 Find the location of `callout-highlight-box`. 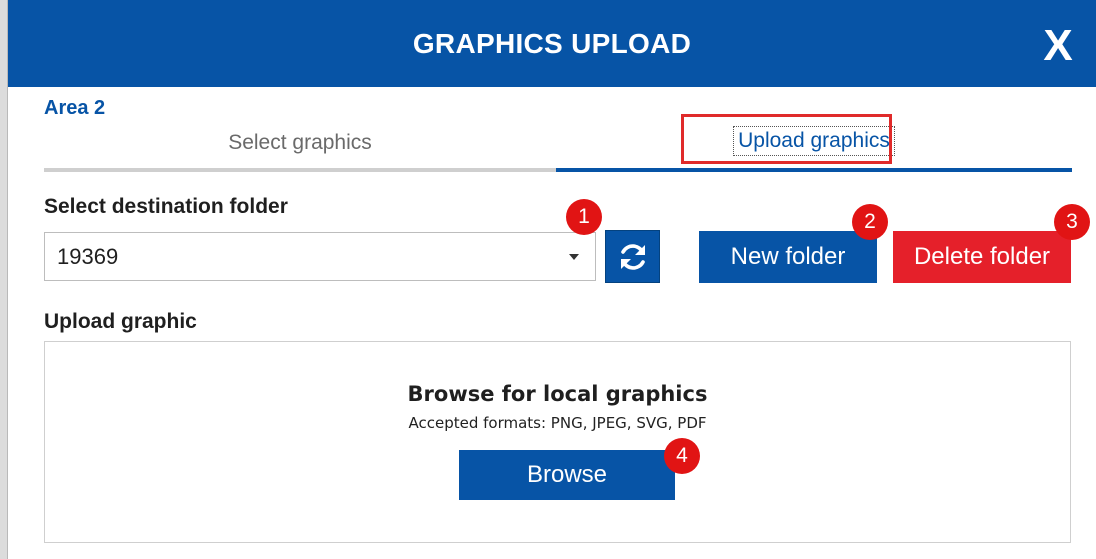

callout-highlight-box is located at coordinates (786, 139).